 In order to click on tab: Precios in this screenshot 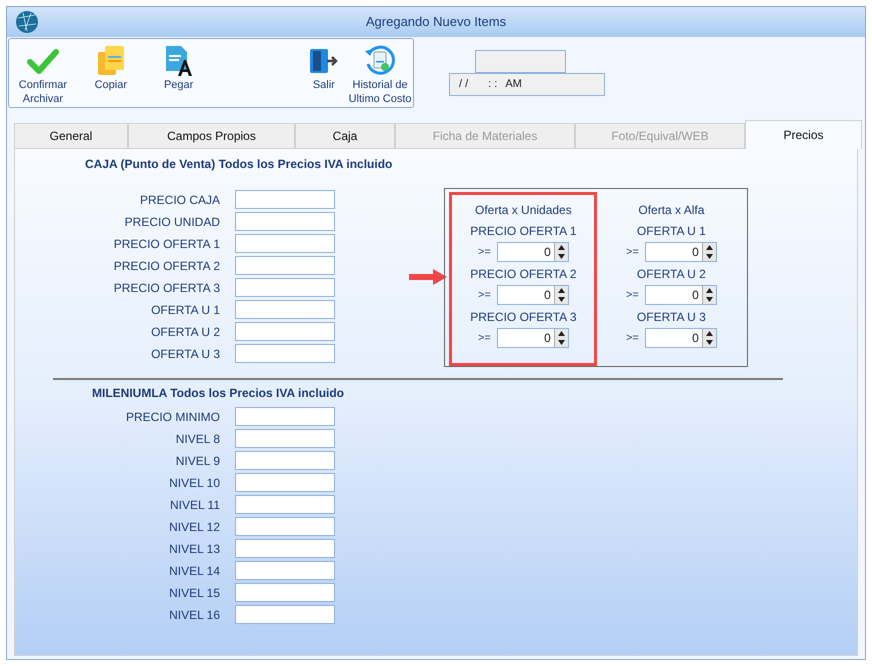, I will do `click(803, 134)`.